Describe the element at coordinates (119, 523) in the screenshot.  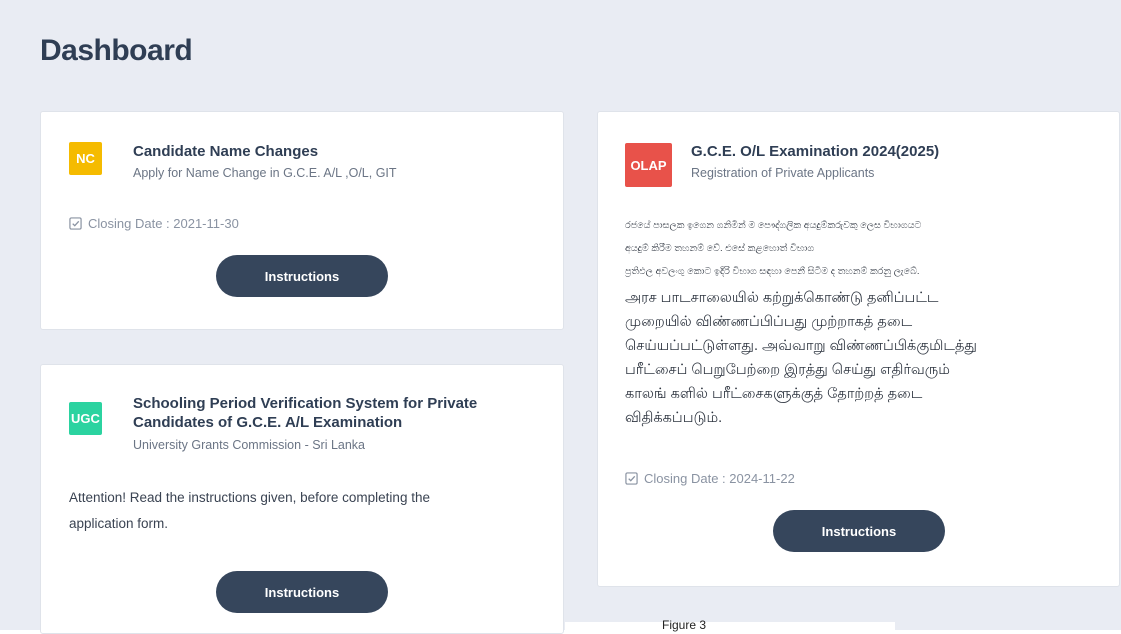
I see `notice-line-2: application form.` at that location.